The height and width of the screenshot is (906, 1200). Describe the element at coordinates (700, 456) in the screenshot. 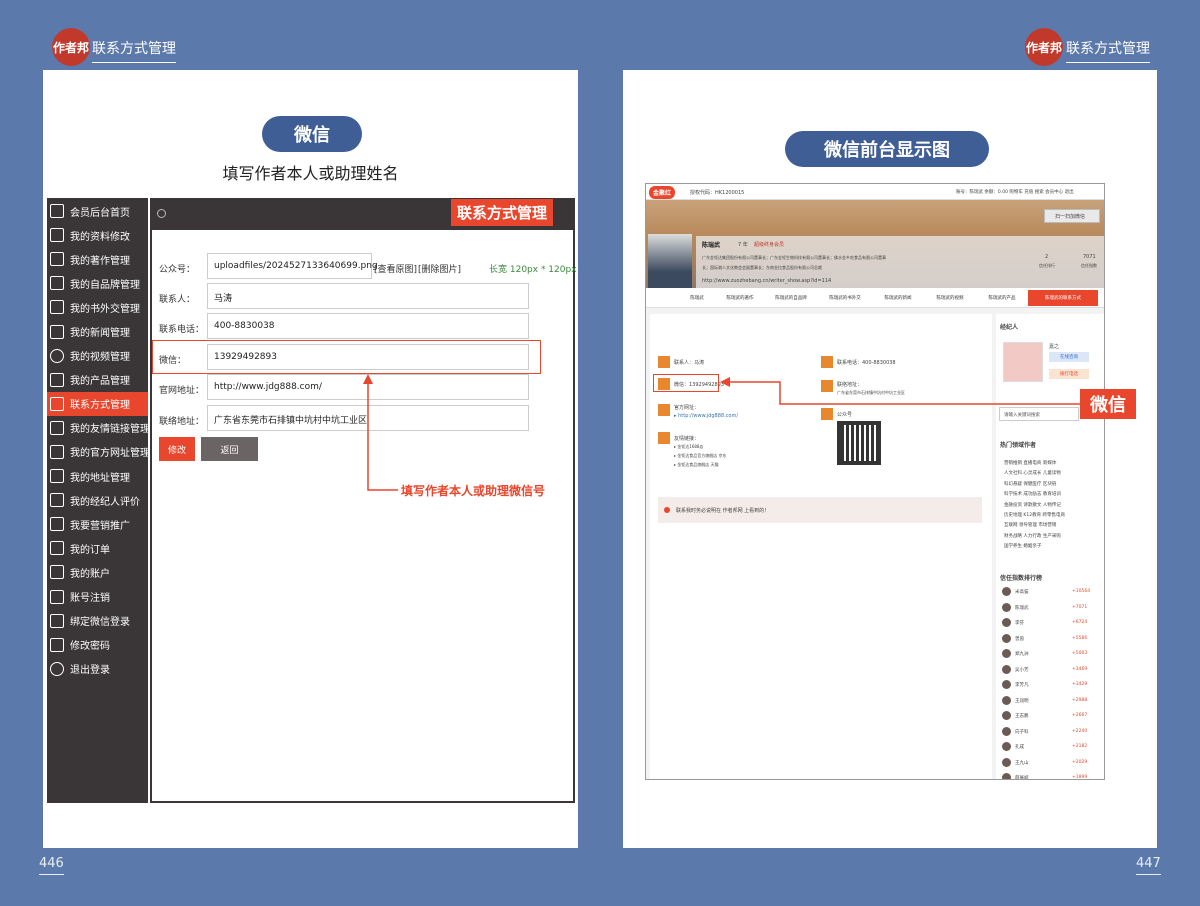

I see `friend-link-2: ▸ 金钜达食品官方旗舰店 京东` at that location.